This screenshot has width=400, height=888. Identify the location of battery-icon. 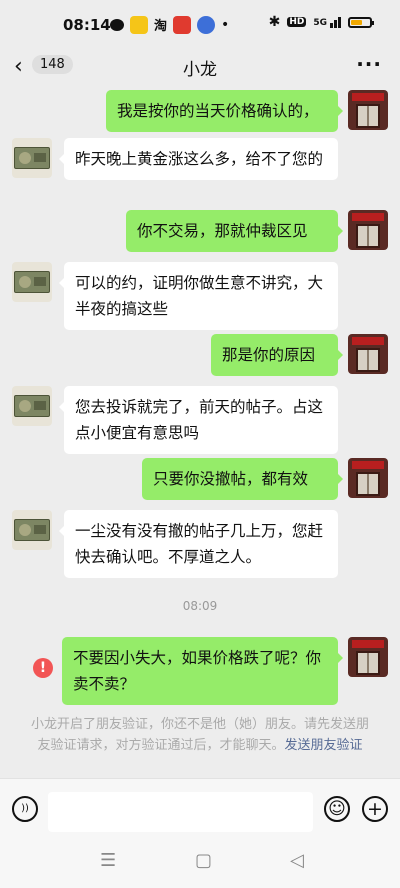
(361, 22).